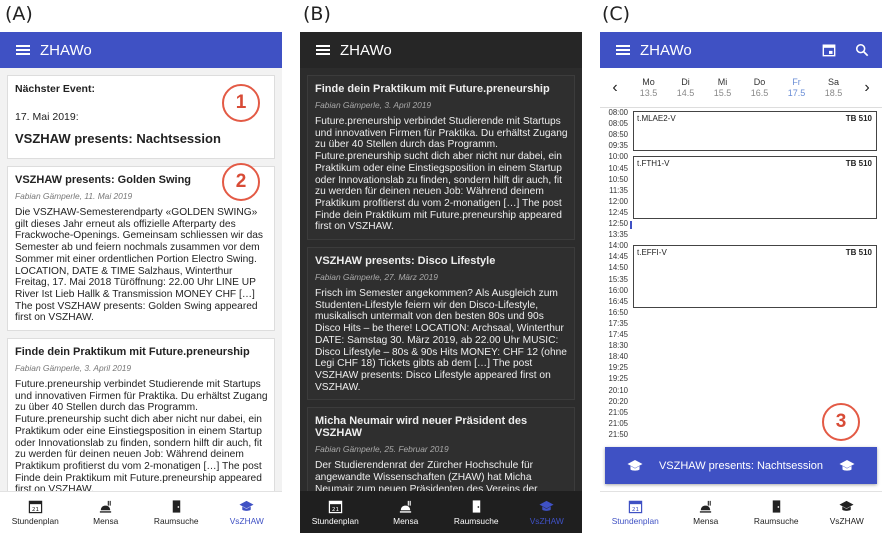 Image resolution: width=882 pixels, height=533 pixels. What do you see at coordinates (648, 92) in the screenshot?
I see `day-date: 13.5` at bounding box center [648, 92].